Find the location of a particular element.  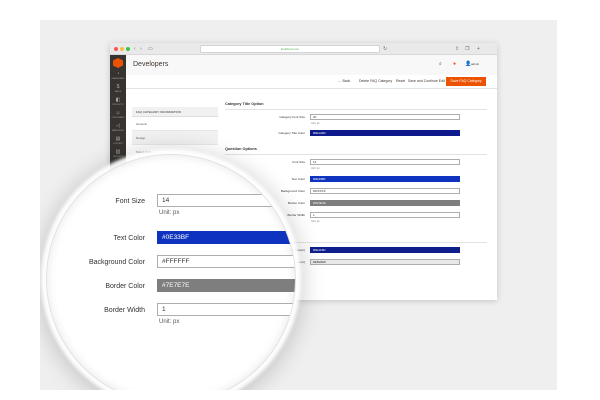

box-icon: ◧ is located at coordinates (118, 100).